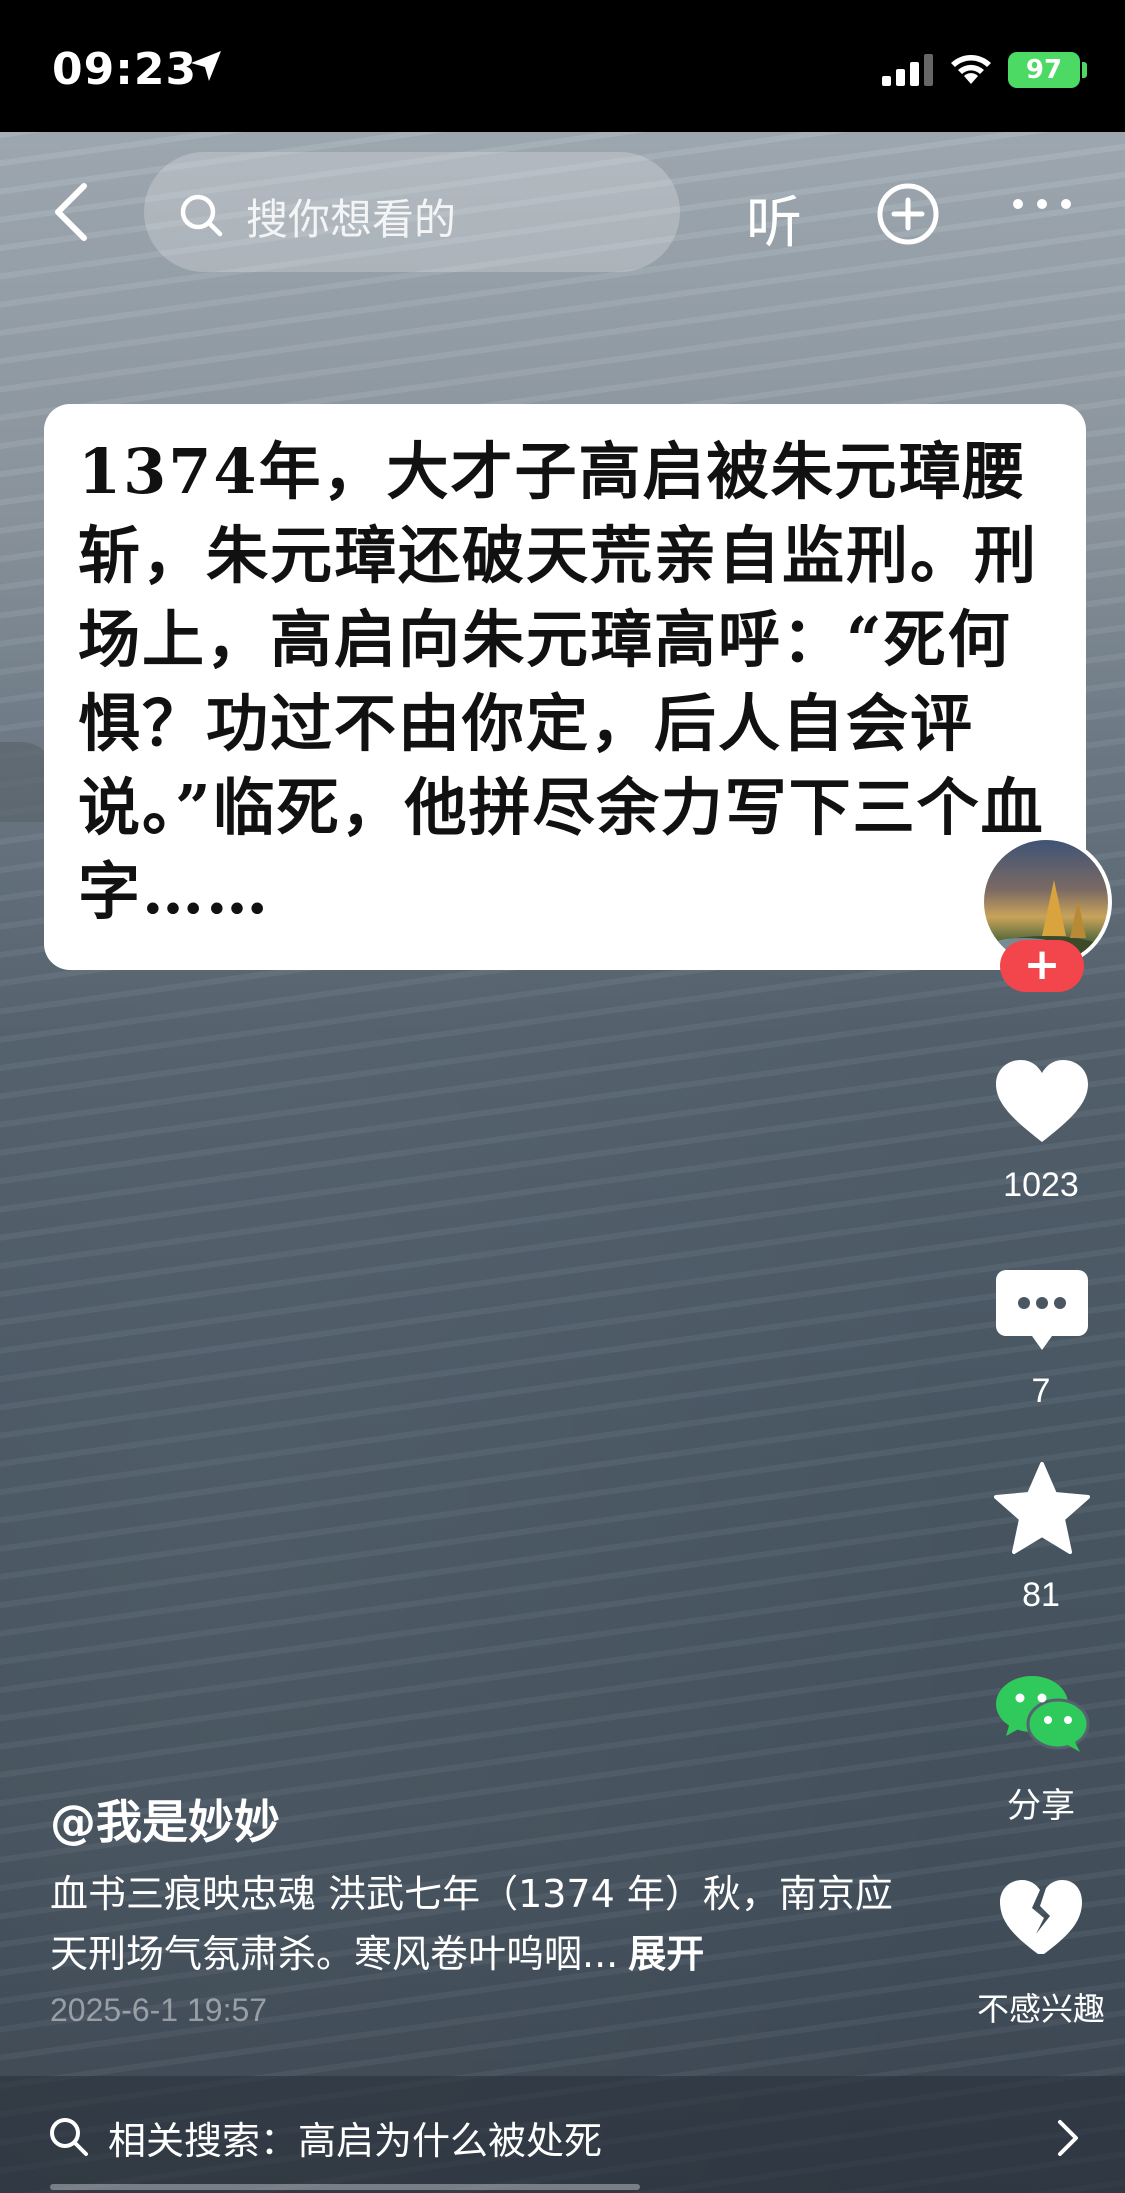 The width and height of the screenshot is (1125, 2193). Describe the element at coordinates (1044, 70) in the screenshot. I see `battery-indicator: 97` at that location.